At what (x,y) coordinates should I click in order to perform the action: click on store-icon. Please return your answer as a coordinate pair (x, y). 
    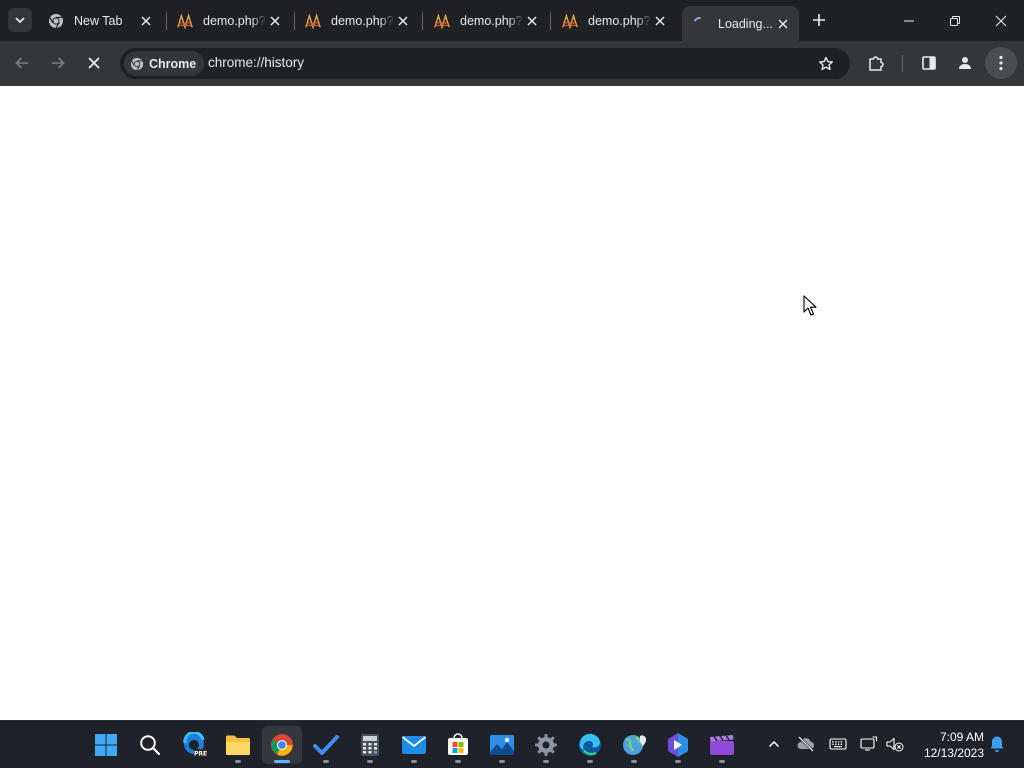
    Looking at the image, I should click on (458, 744).